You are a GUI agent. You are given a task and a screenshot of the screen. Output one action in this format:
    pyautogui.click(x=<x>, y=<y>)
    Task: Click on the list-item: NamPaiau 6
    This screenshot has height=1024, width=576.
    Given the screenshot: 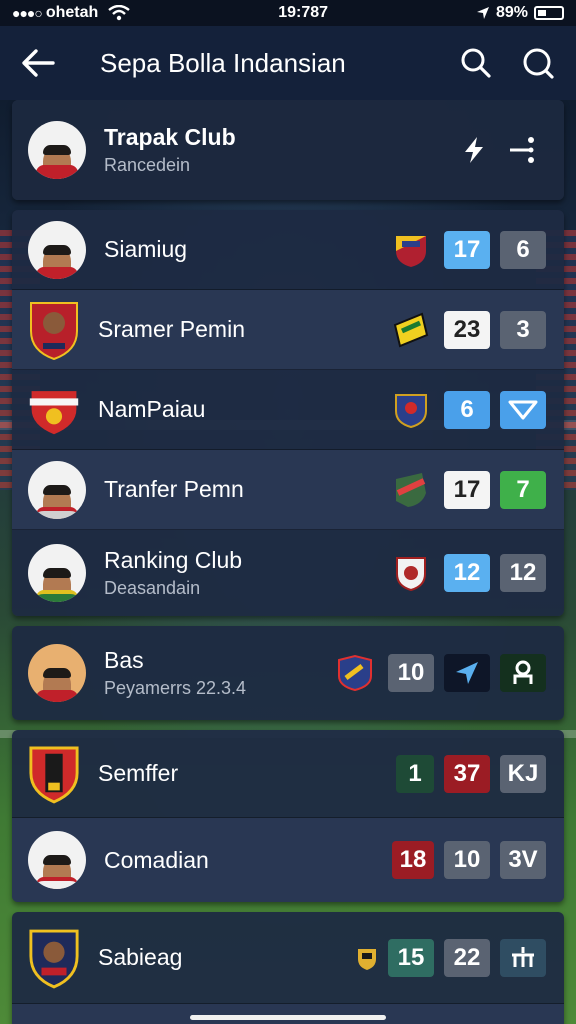 What is the action you would take?
    pyautogui.click(x=288, y=410)
    